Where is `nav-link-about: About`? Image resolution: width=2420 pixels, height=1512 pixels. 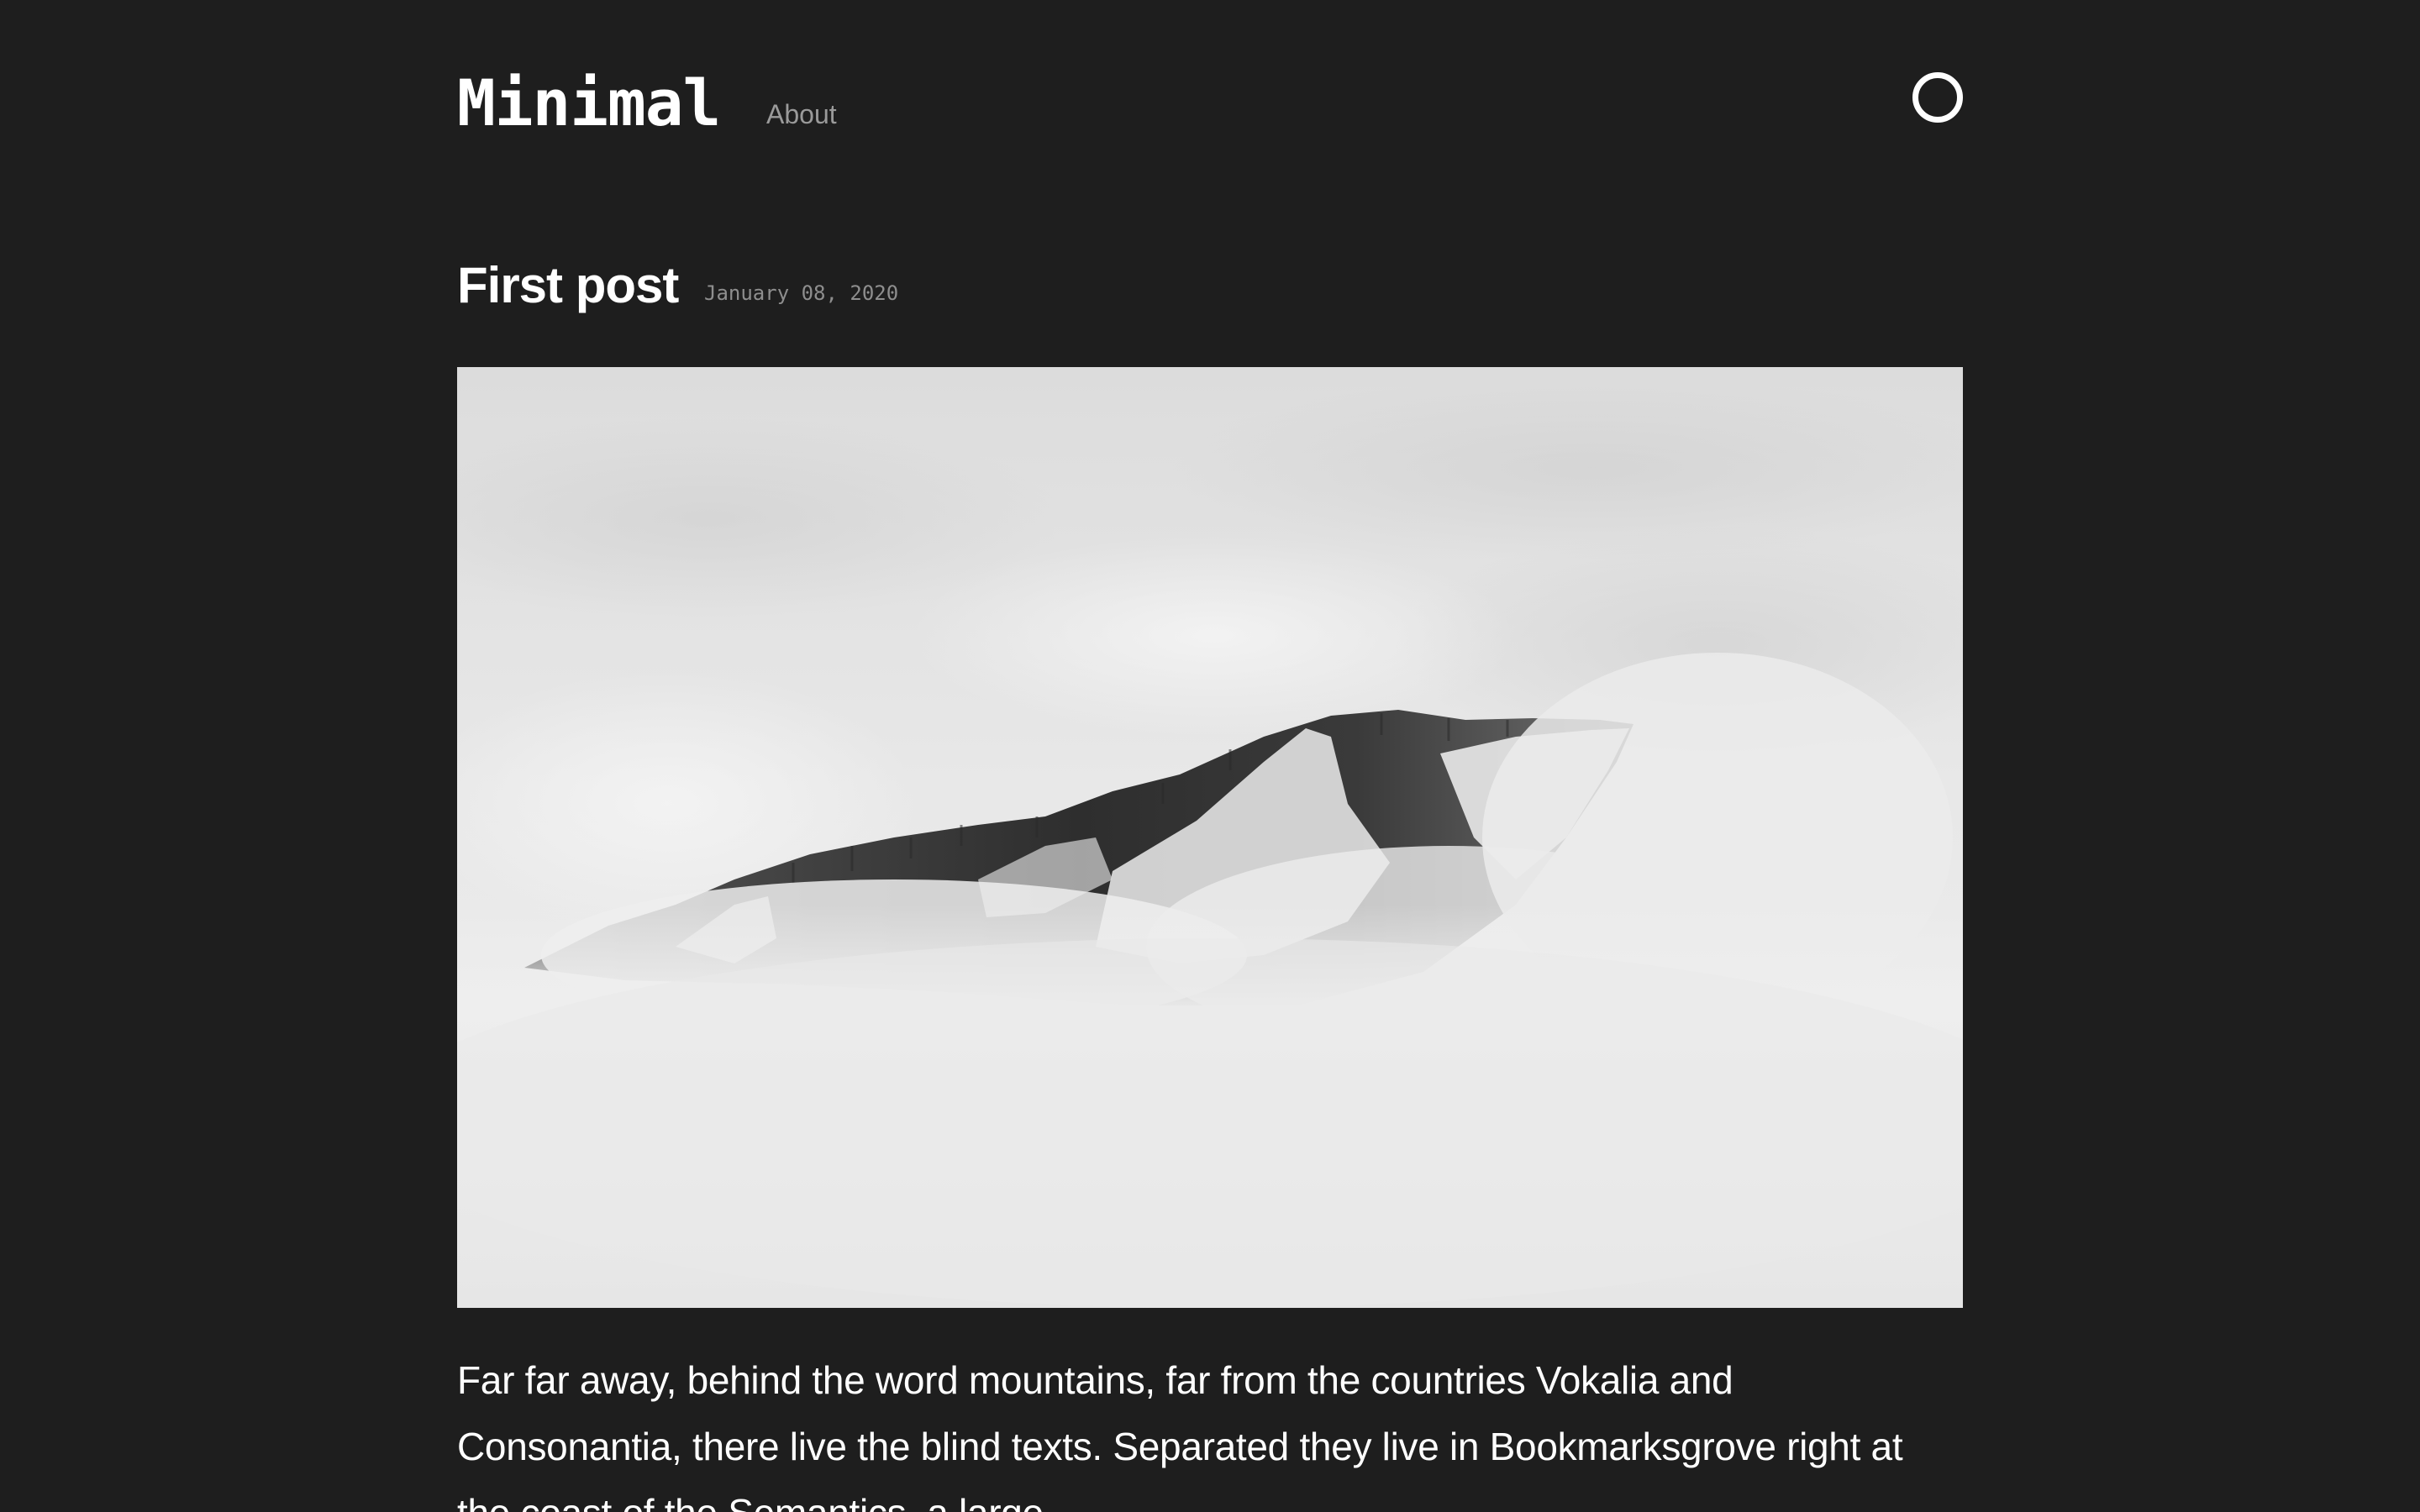 nav-link-about: About is located at coordinates (801, 114).